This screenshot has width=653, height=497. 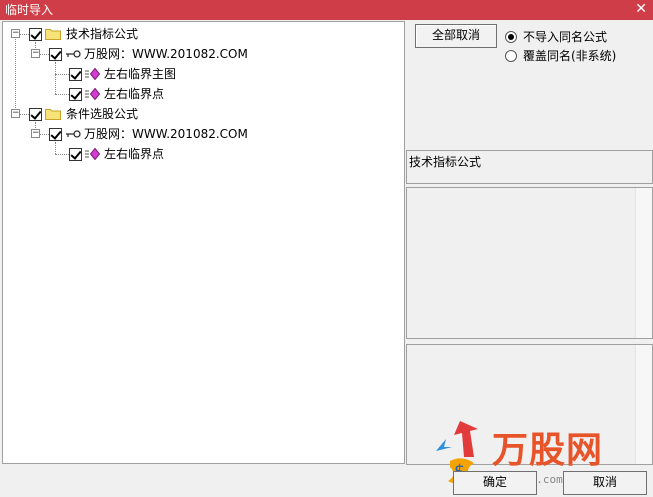 I want to click on tree-node-label: 左右临界主图, so click(x=140, y=74).